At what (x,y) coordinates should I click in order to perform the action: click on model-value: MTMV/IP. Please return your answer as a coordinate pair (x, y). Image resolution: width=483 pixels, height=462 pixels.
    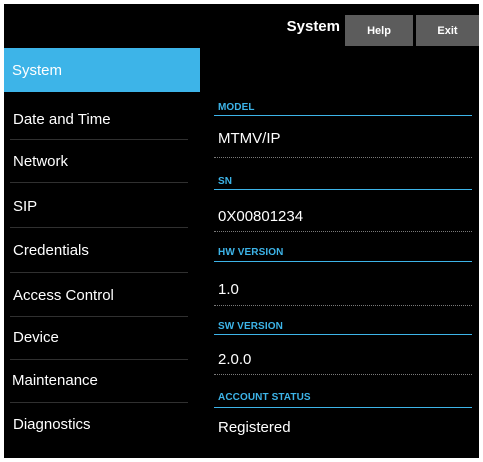
    Looking at the image, I should click on (249, 138).